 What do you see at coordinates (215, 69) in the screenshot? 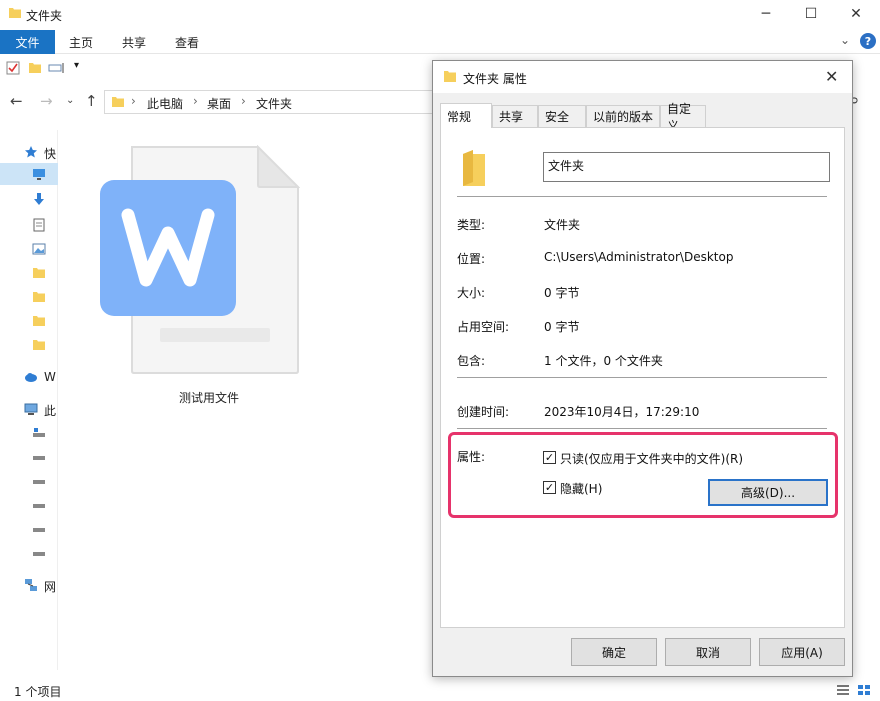
I see `quick-access-toolbar: ▾` at bounding box center [215, 69].